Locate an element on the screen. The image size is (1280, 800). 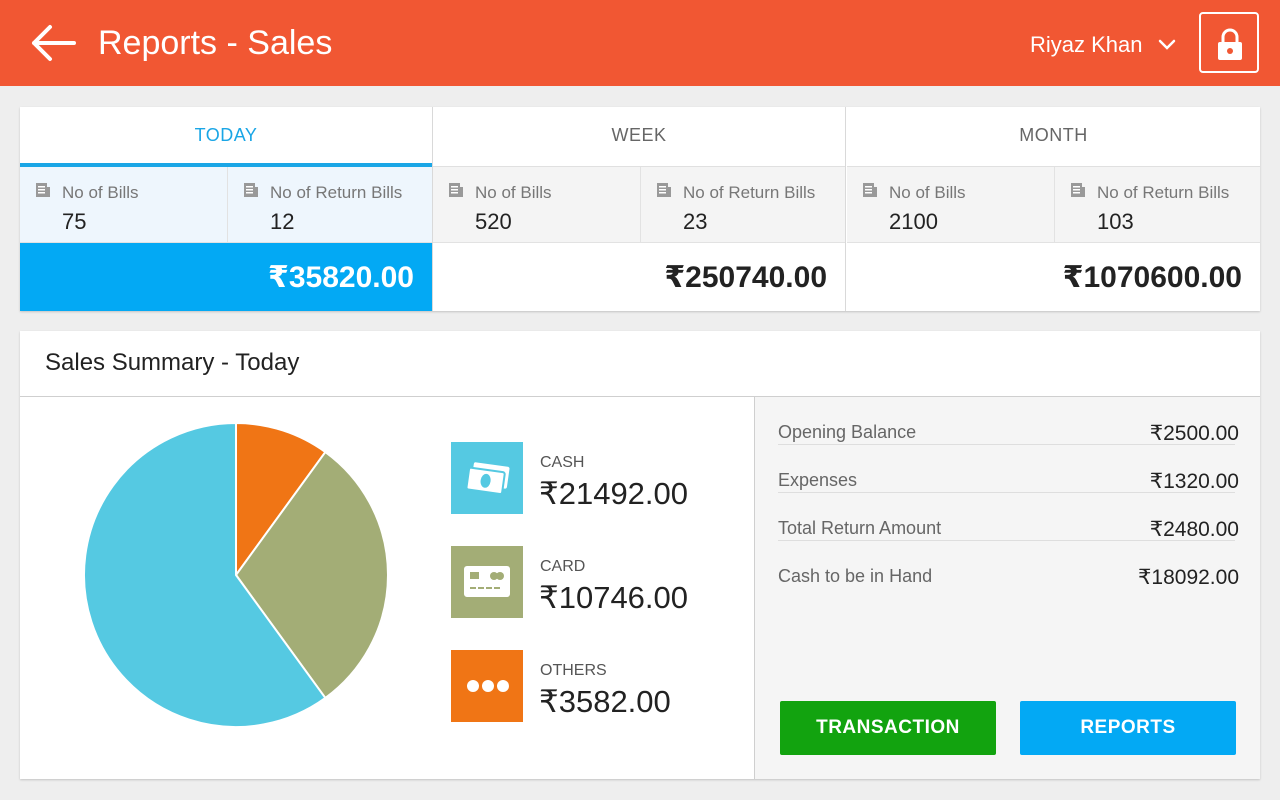
total-amount: ₹250740.00 is located at coordinates (745, 277).